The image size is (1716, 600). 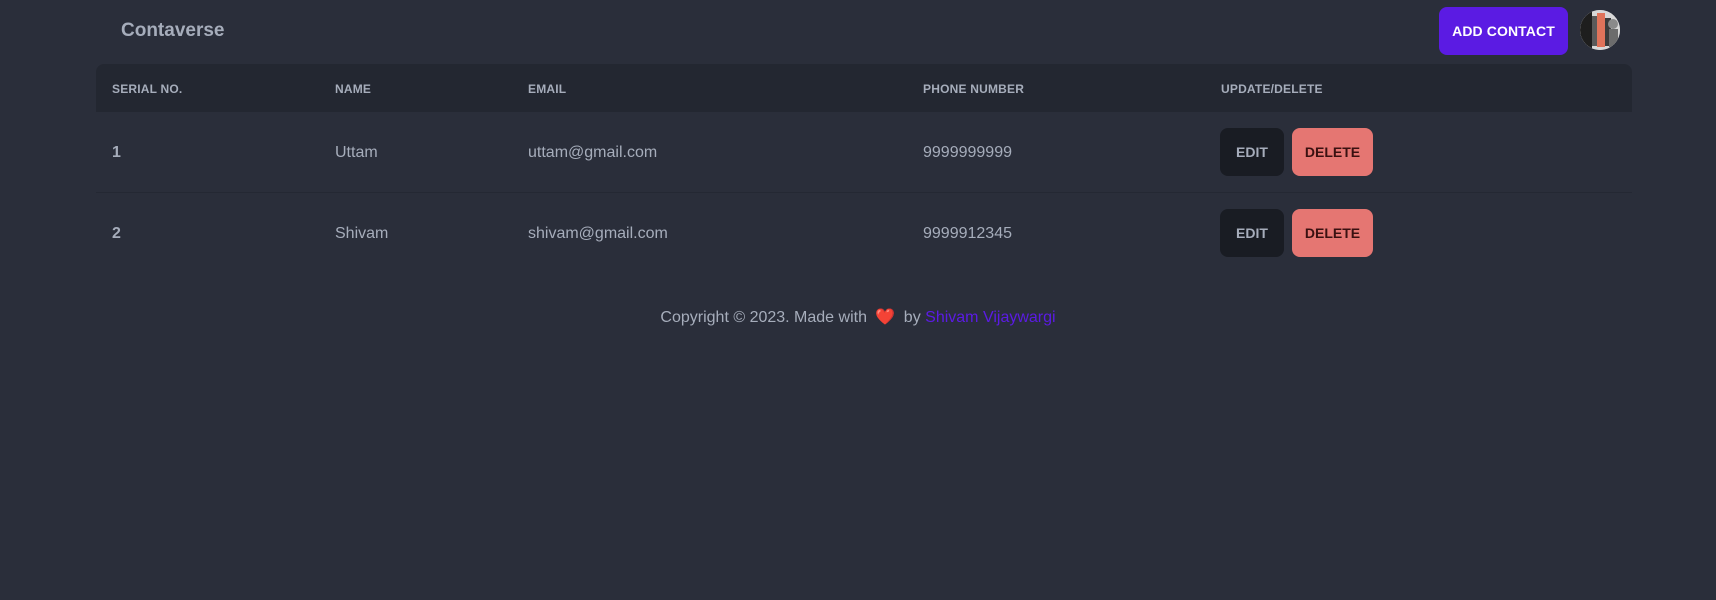 I want to click on header-phone: PHONE NUMBER, so click(x=974, y=89).